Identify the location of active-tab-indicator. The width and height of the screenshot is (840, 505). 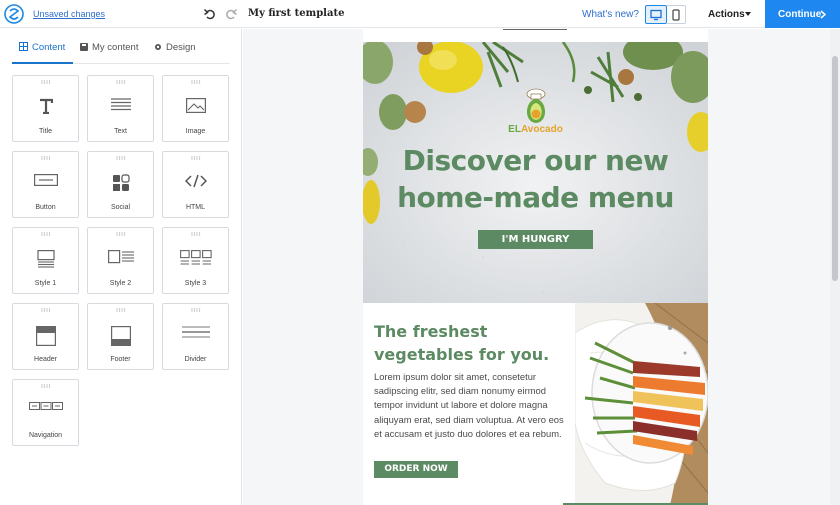
(42, 63).